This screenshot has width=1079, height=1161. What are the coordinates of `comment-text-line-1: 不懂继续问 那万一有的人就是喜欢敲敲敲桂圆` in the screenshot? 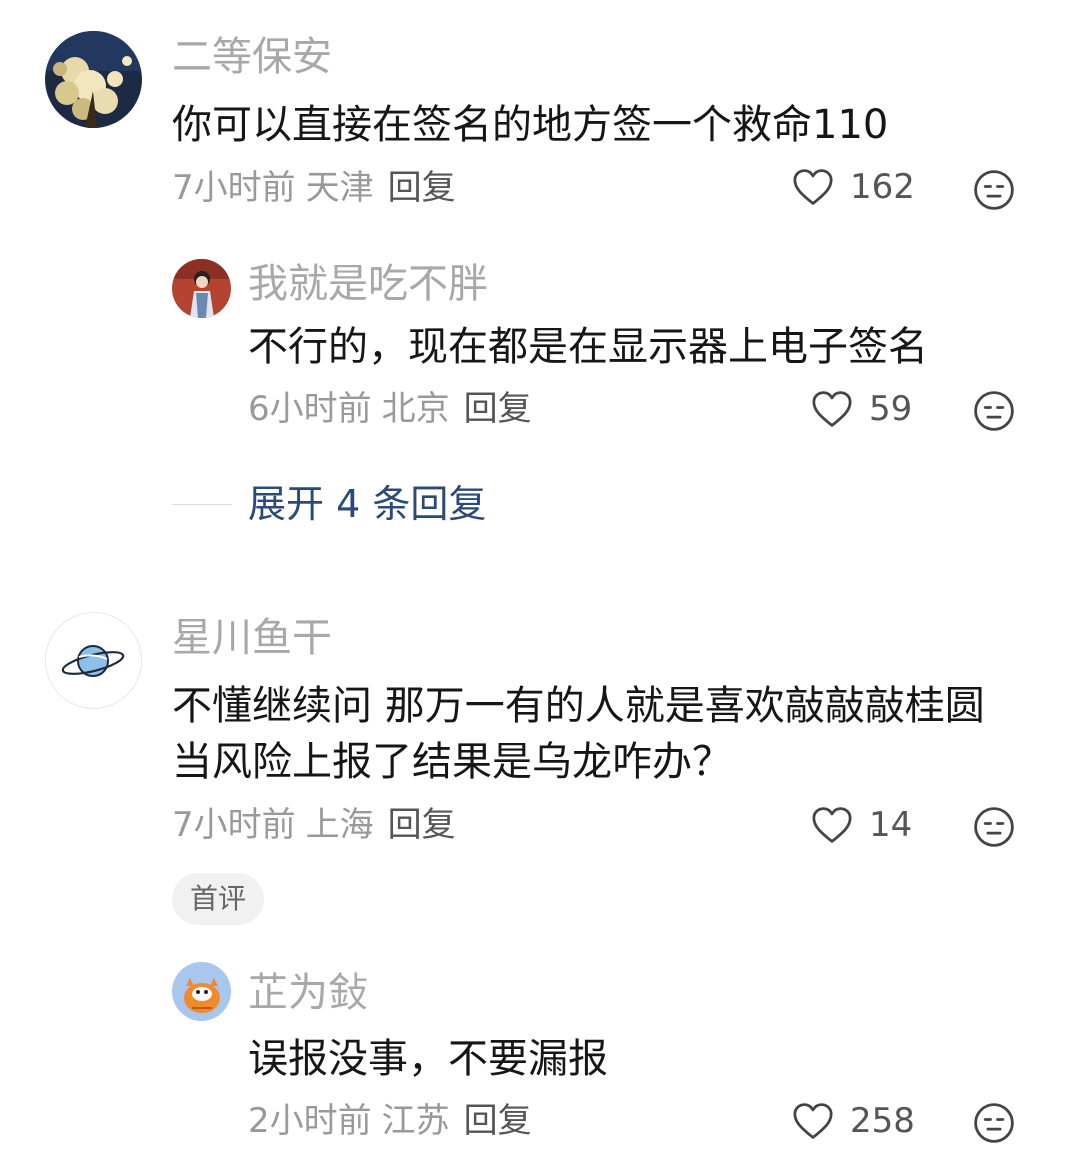 It's located at (578, 706).